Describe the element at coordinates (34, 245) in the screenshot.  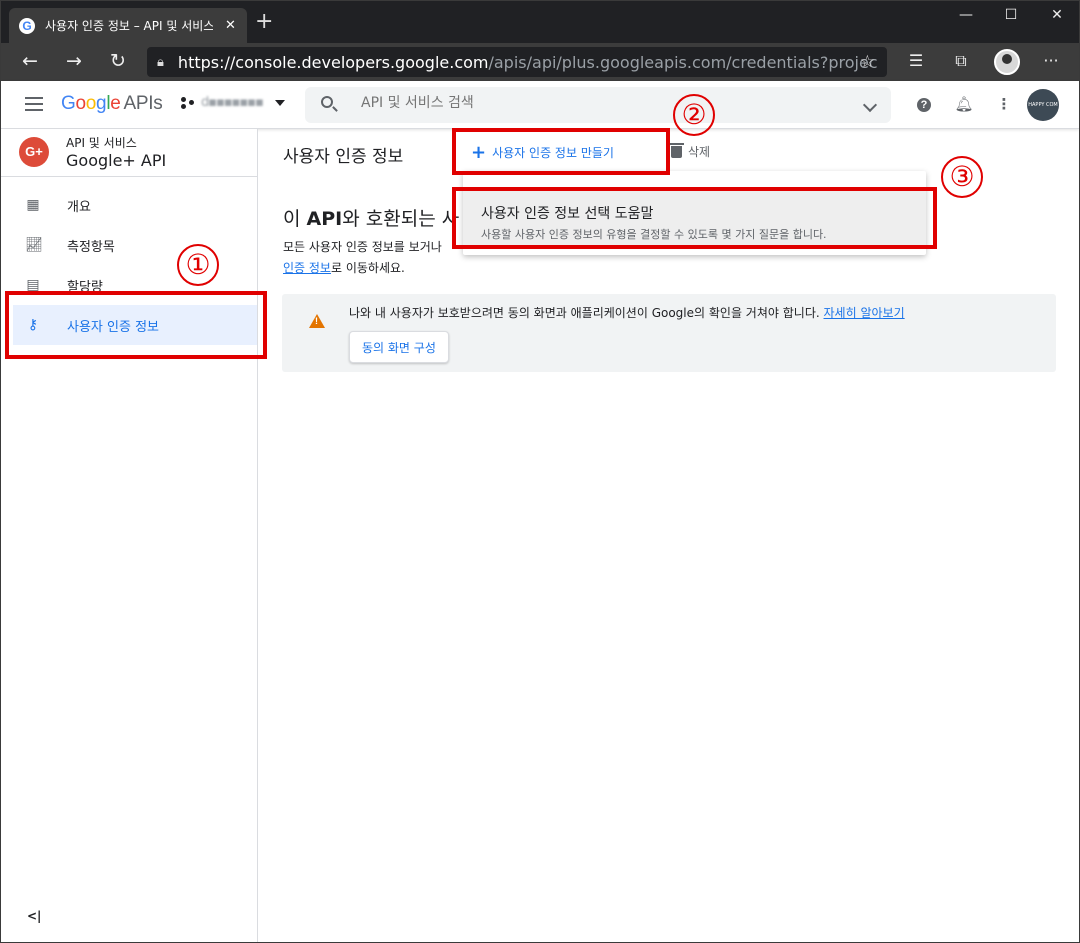
I see `metrics-icon: 📈︎` at that location.